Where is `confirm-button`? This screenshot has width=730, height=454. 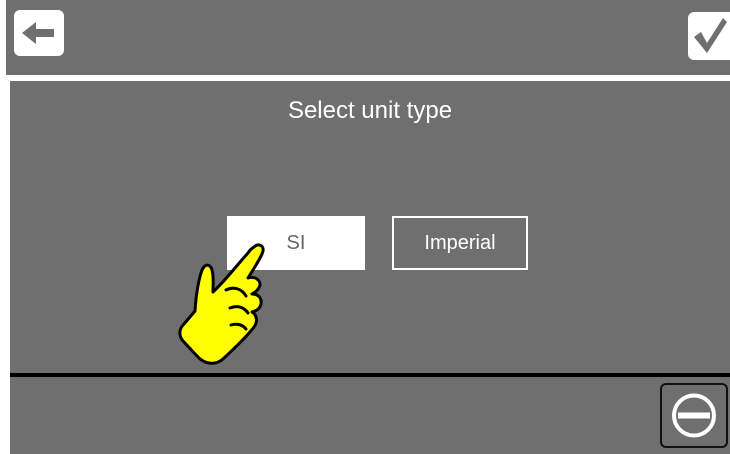 confirm-button is located at coordinates (709, 36).